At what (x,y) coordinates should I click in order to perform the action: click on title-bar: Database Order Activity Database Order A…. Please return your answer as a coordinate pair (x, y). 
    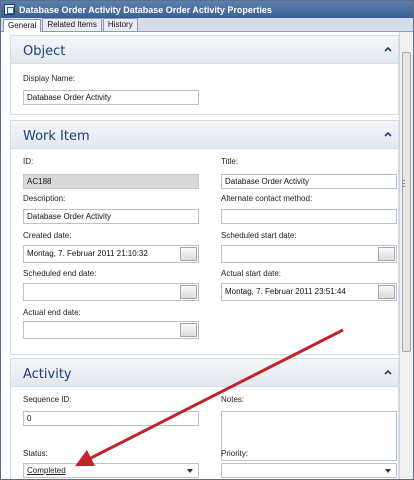
    Looking at the image, I should click on (207, 9).